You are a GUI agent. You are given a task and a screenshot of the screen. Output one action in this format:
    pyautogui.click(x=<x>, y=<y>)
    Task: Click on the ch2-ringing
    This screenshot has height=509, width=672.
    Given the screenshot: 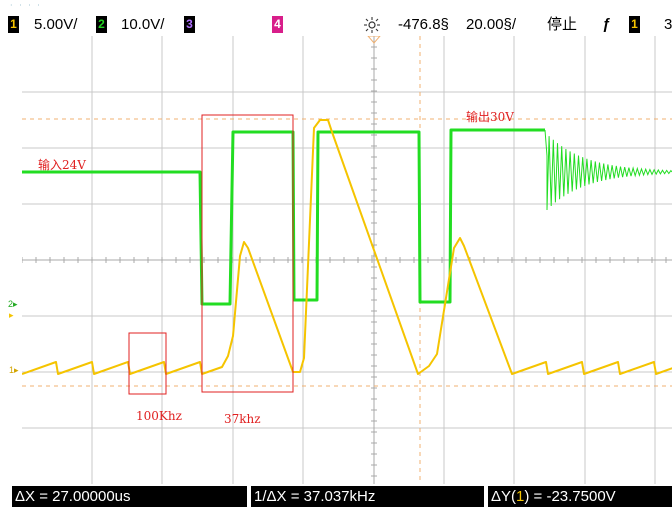 What is the action you would take?
    pyautogui.click(x=608, y=170)
    